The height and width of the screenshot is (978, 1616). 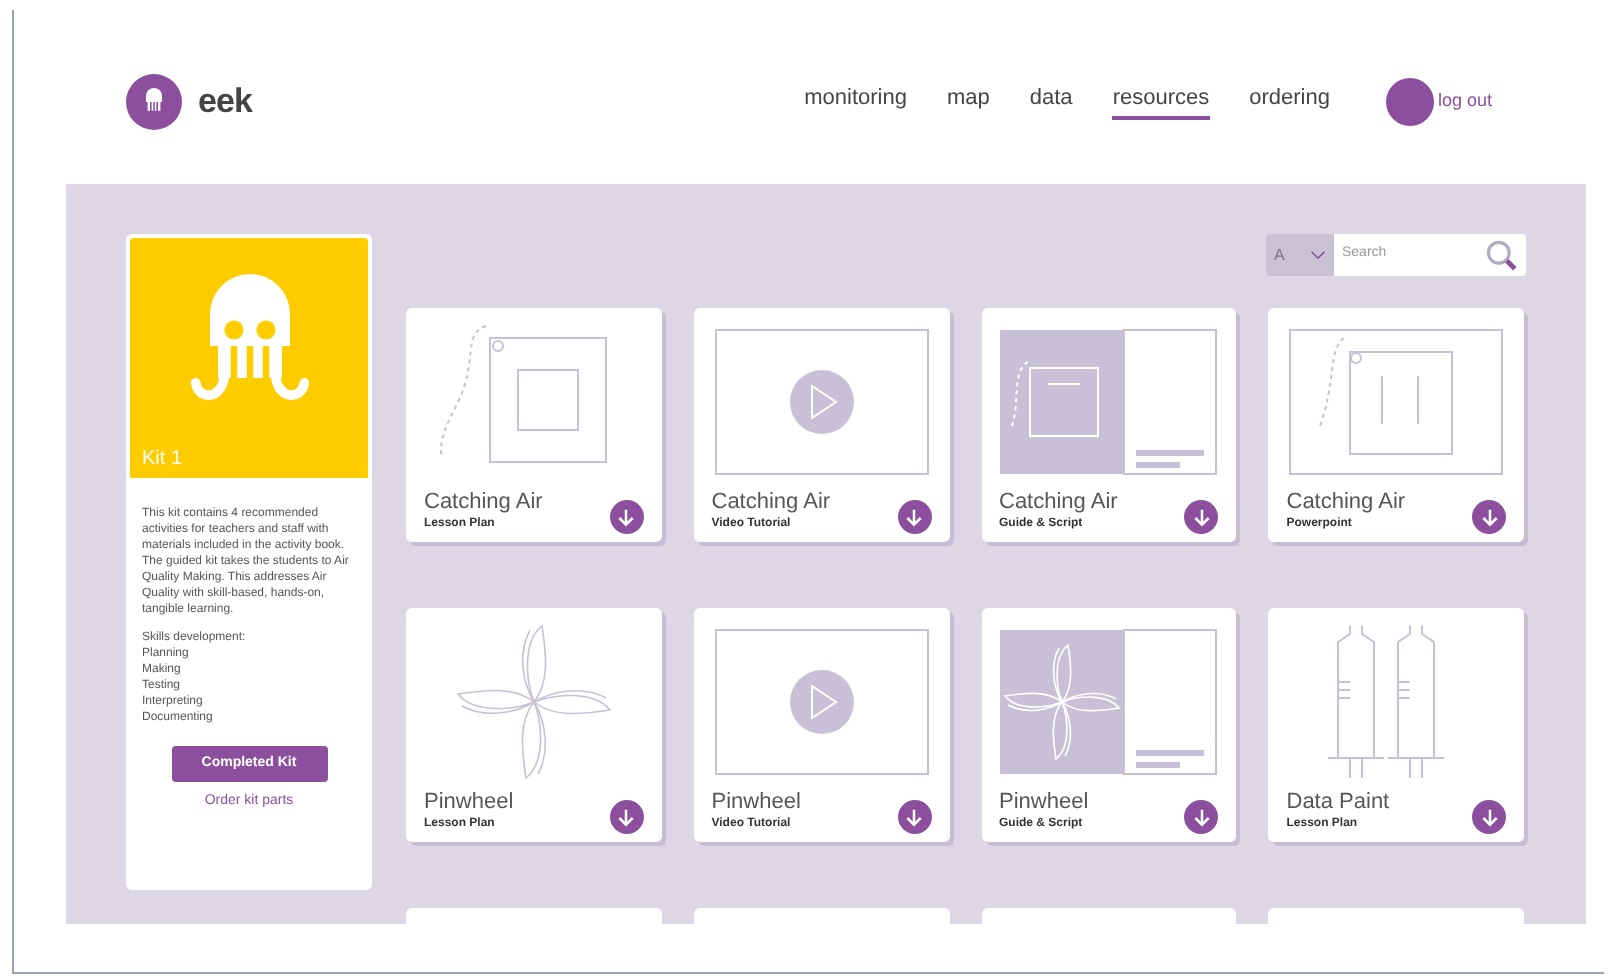 What do you see at coordinates (855, 101) in the screenshot?
I see `nav-link: monitoring` at bounding box center [855, 101].